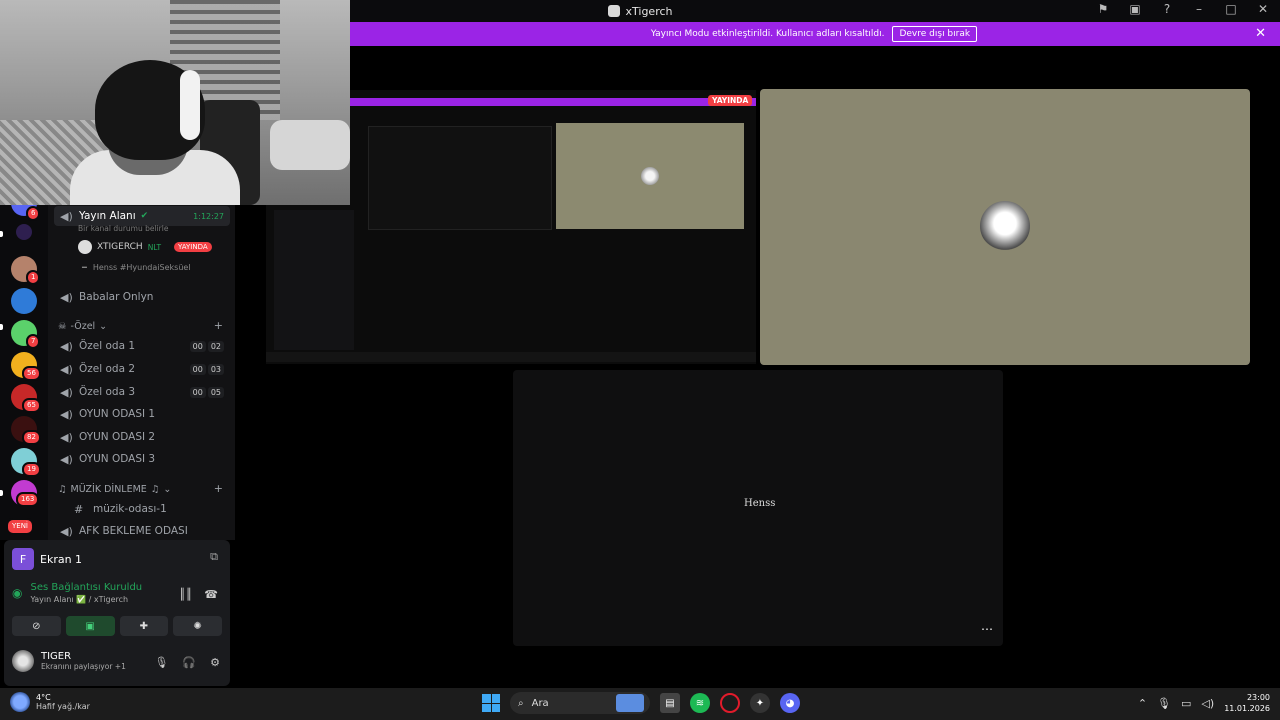 The image size is (1280, 720). Describe the element at coordinates (20, 702) in the screenshot. I see `weather-icon` at that location.